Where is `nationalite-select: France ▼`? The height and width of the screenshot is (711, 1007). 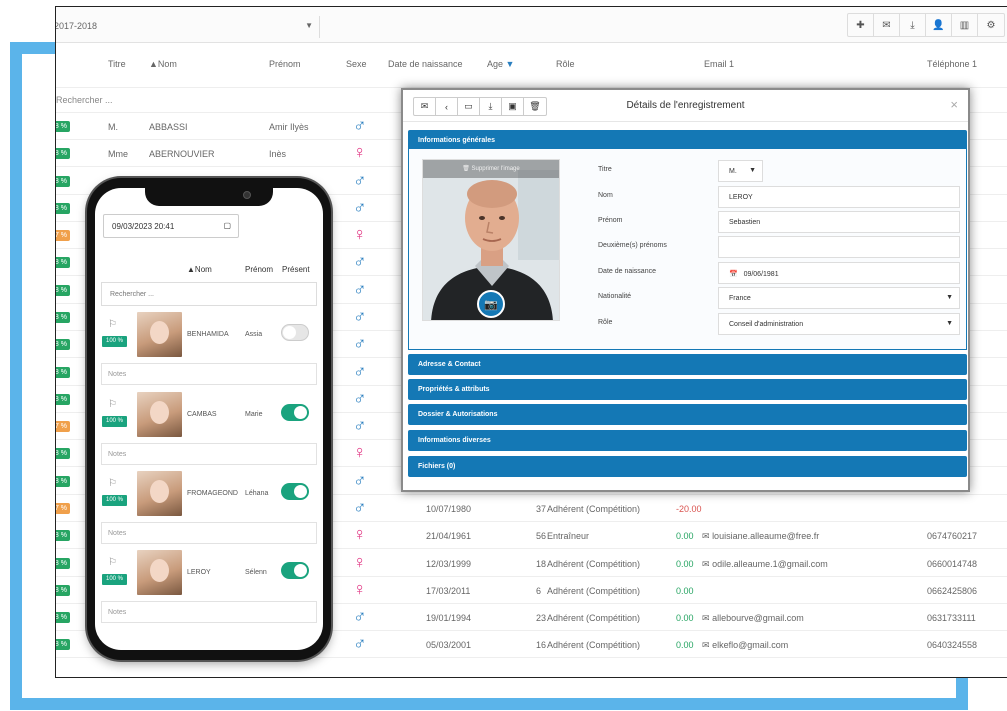 nationalite-select: France ▼ is located at coordinates (839, 298).